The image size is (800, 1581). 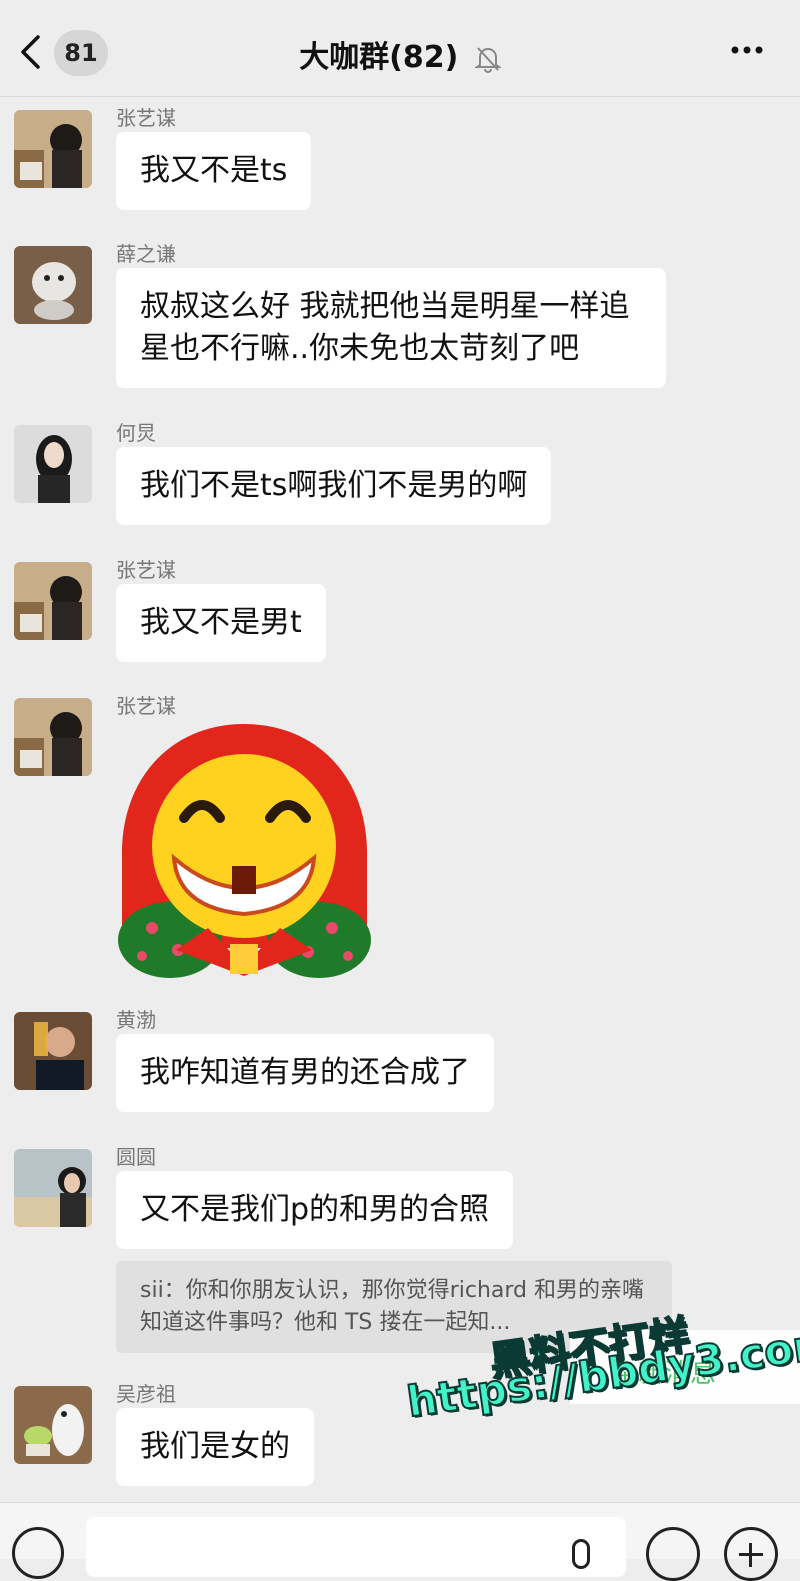 I want to click on plus-icon, so click(x=751, y=1554).